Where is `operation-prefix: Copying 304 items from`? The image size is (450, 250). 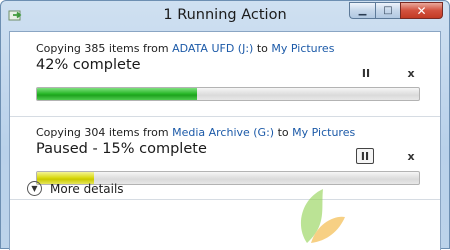
operation-prefix: Copying 304 items from is located at coordinates (104, 132).